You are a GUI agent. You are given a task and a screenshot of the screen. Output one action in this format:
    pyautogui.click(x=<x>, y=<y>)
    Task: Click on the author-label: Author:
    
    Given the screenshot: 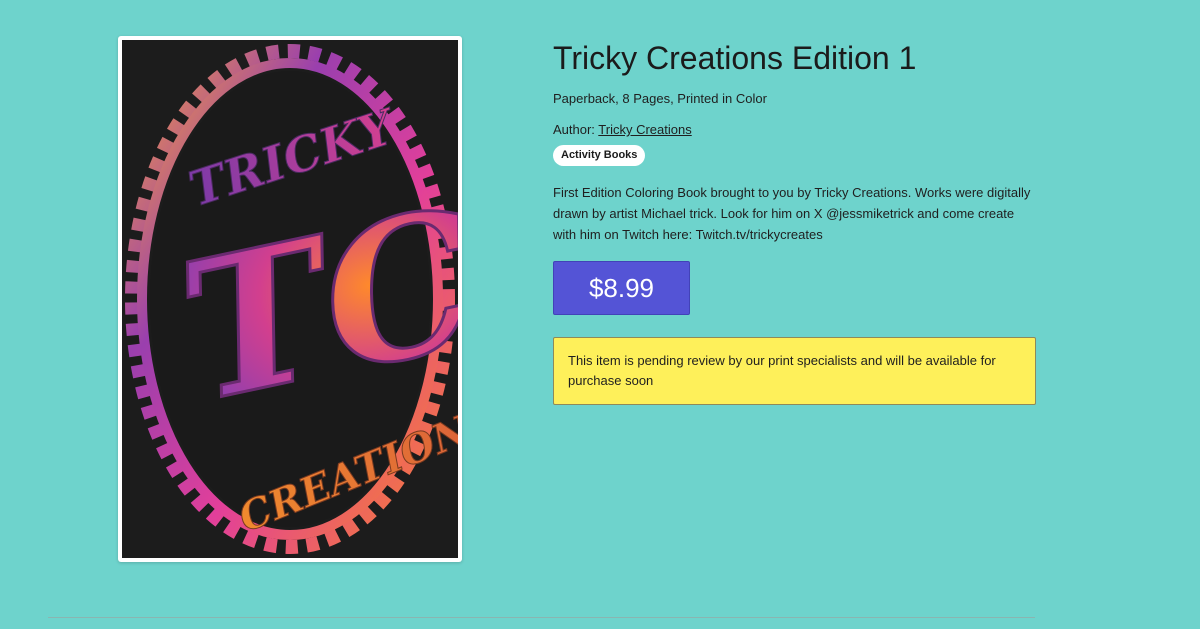 What is the action you would take?
    pyautogui.click(x=576, y=129)
    